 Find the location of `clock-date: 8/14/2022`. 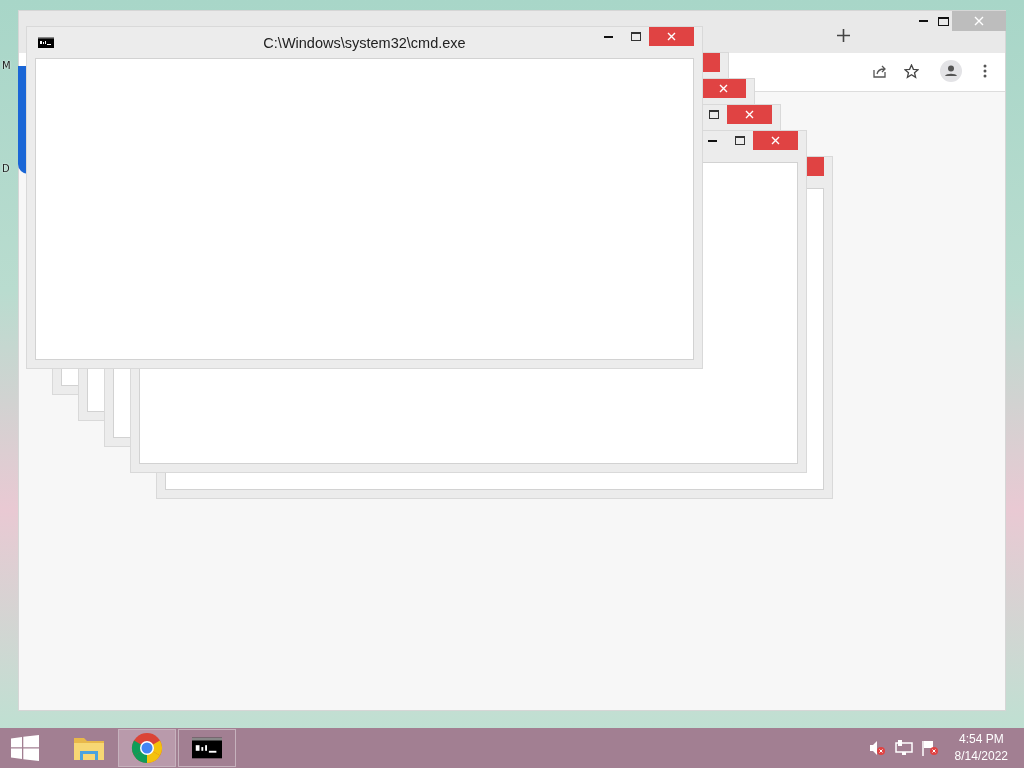

clock-date: 8/14/2022 is located at coordinates (981, 756).